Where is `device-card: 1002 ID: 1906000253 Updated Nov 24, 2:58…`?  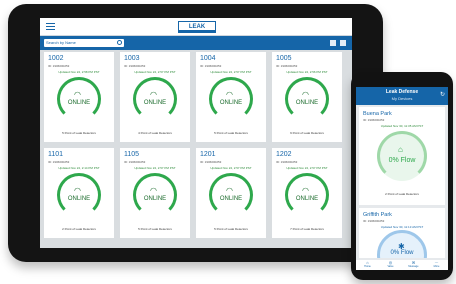 device-card: 1002 ID: 1906000253 Updated Nov 24, 2:58… is located at coordinates (79, 97).